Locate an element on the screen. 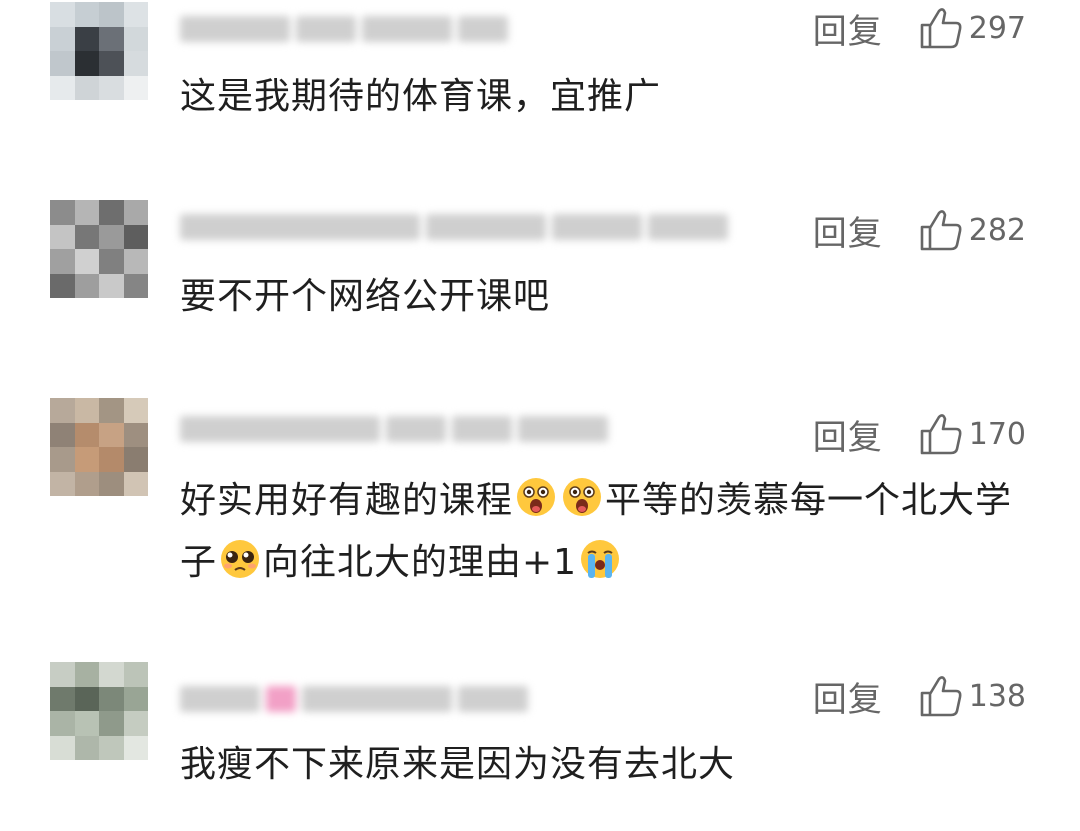 This screenshot has width=1080, height=831. comment-actions: 回复 297 is located at coordinates (919, 28).